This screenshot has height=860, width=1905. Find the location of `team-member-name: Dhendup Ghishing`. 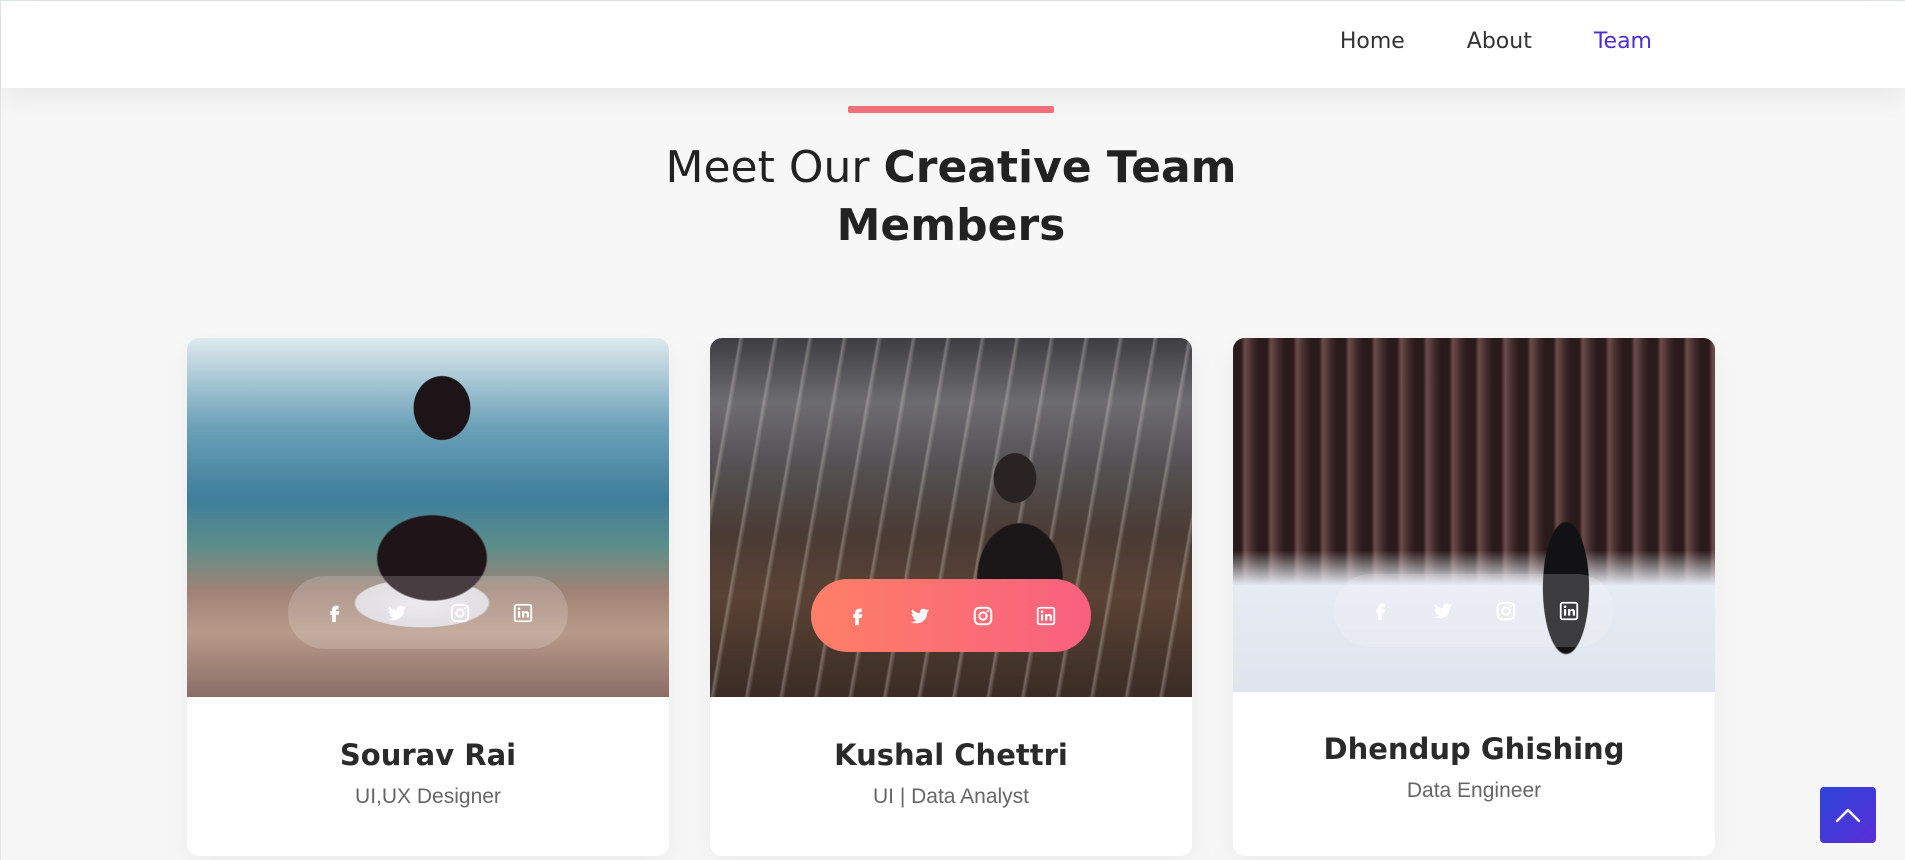

team-member-name: Dhendup Ghishing is located at coordinates (1474, 749).